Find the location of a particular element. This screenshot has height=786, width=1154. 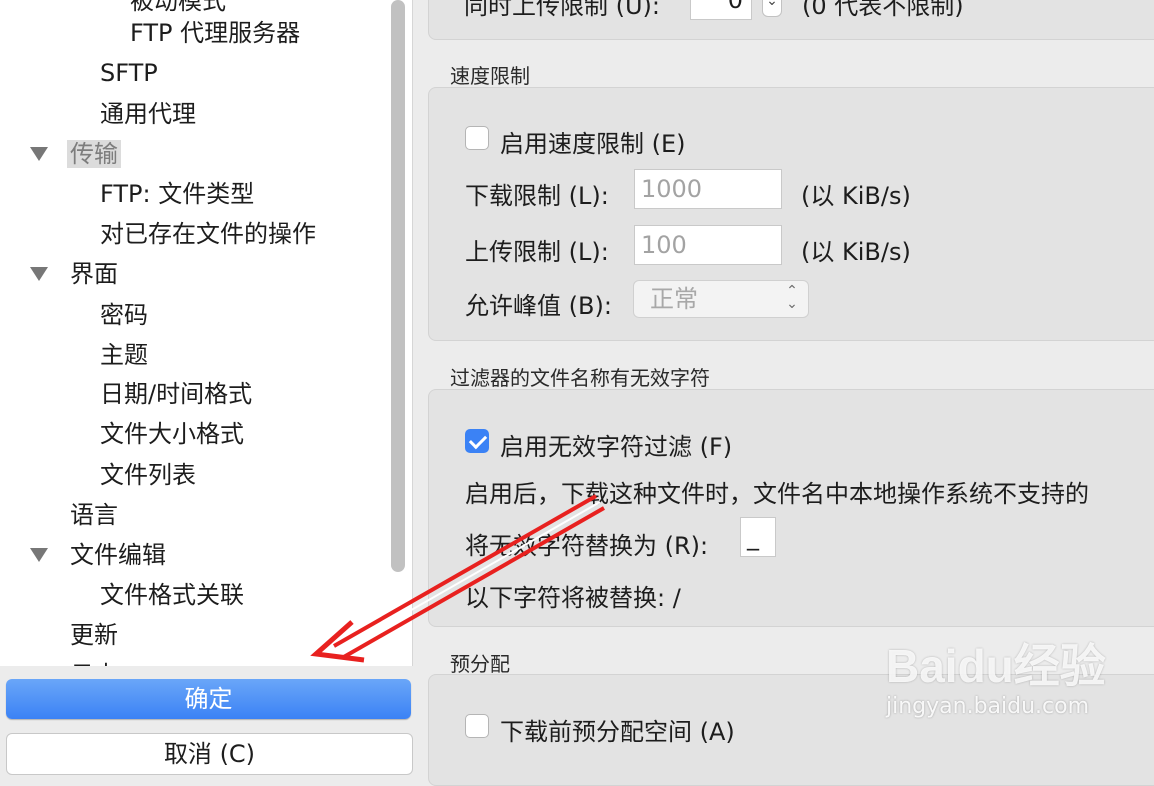

tree-item-label: 对已存在文件的操作 is located at coordinates (208, 234).